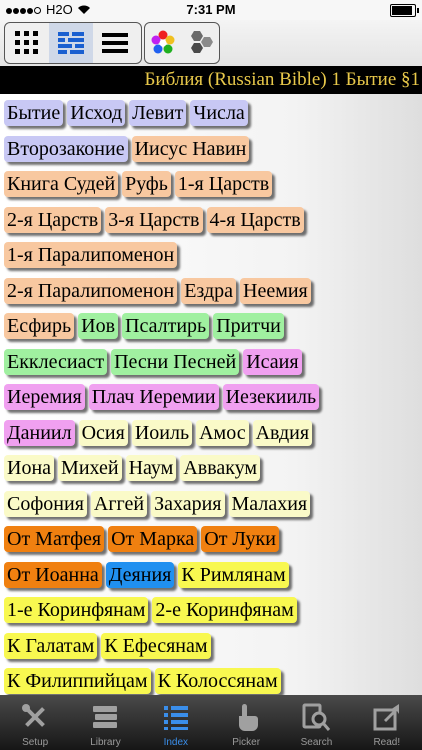 The width and height of the screenshot is (422, 750). I want to click on book-button: Иоиль, so click(162, 432).